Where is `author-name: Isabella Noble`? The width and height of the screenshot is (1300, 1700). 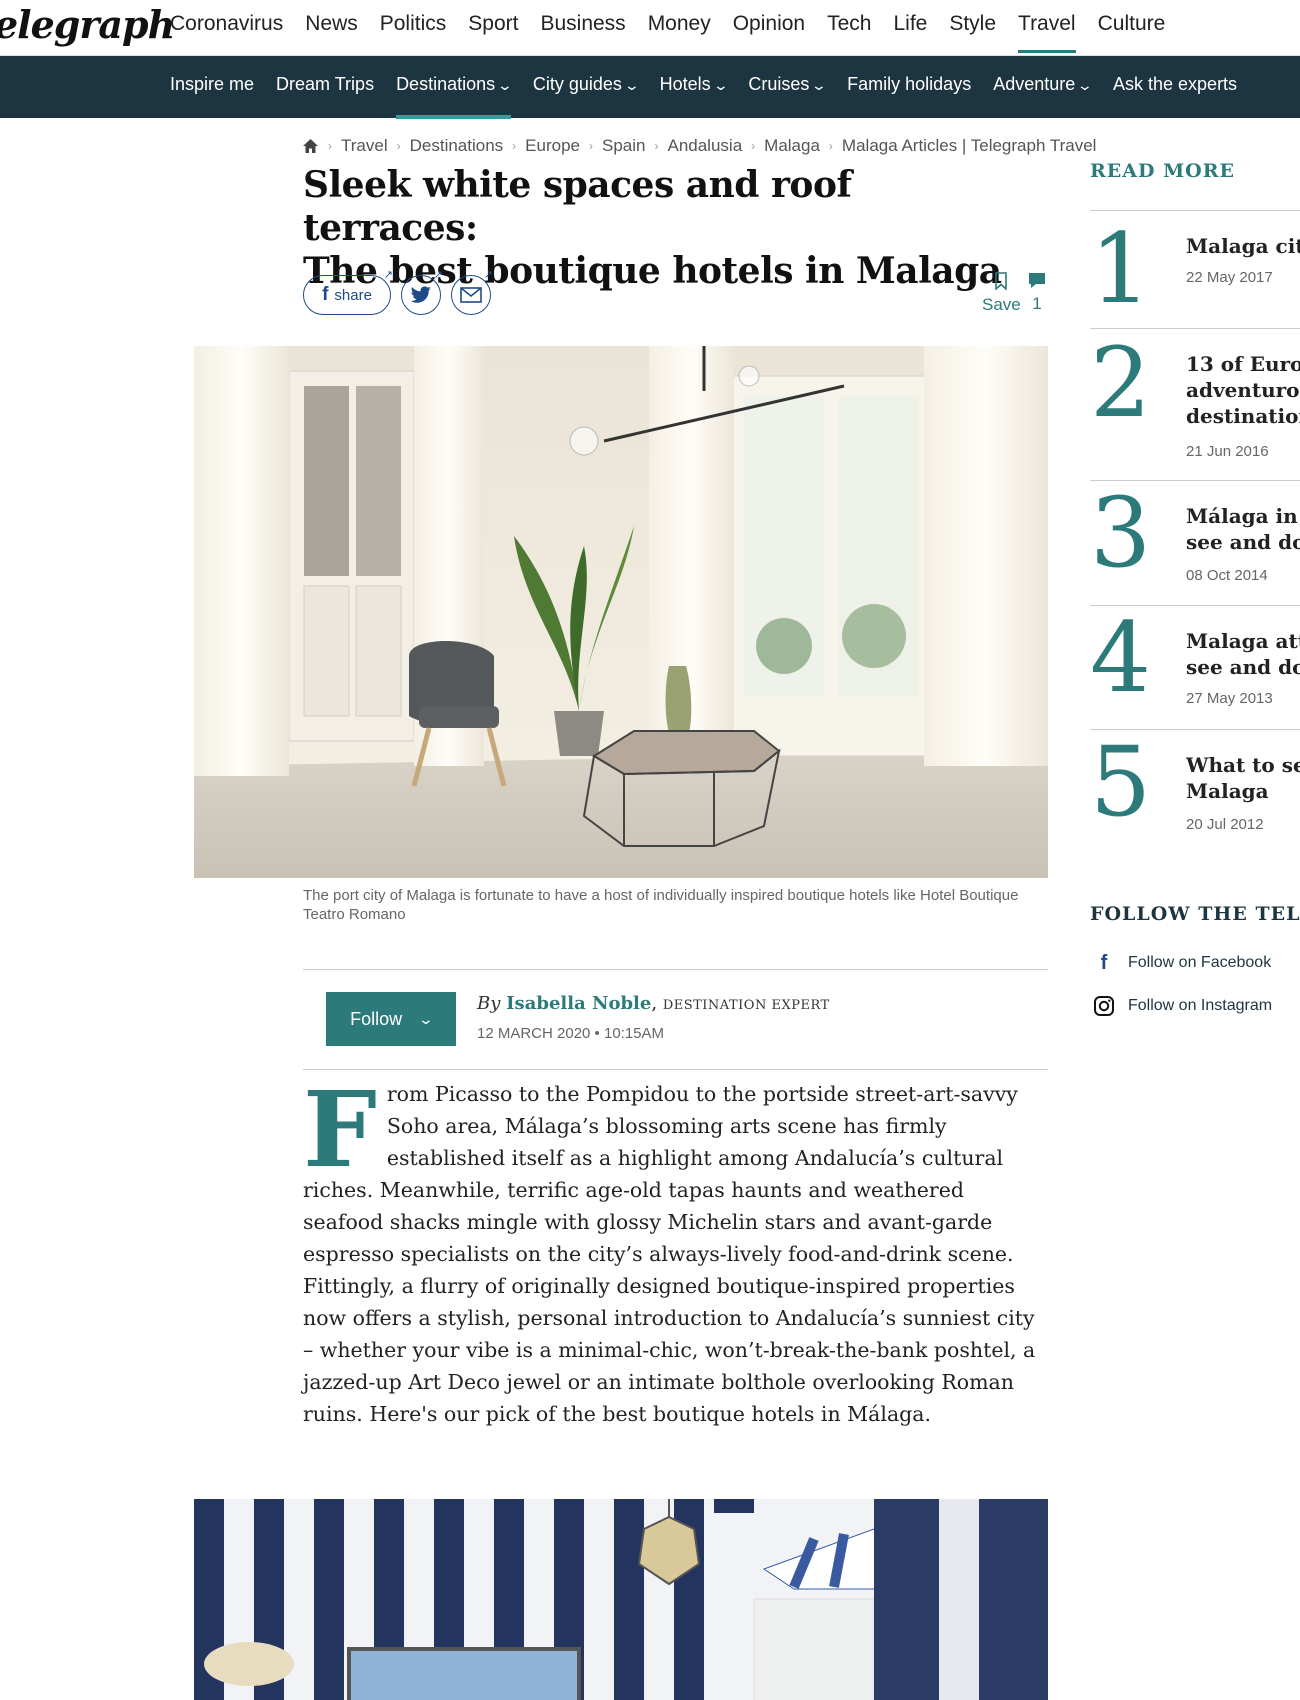
author-name: Isabella Noble is located at coordinates (578, 1003).